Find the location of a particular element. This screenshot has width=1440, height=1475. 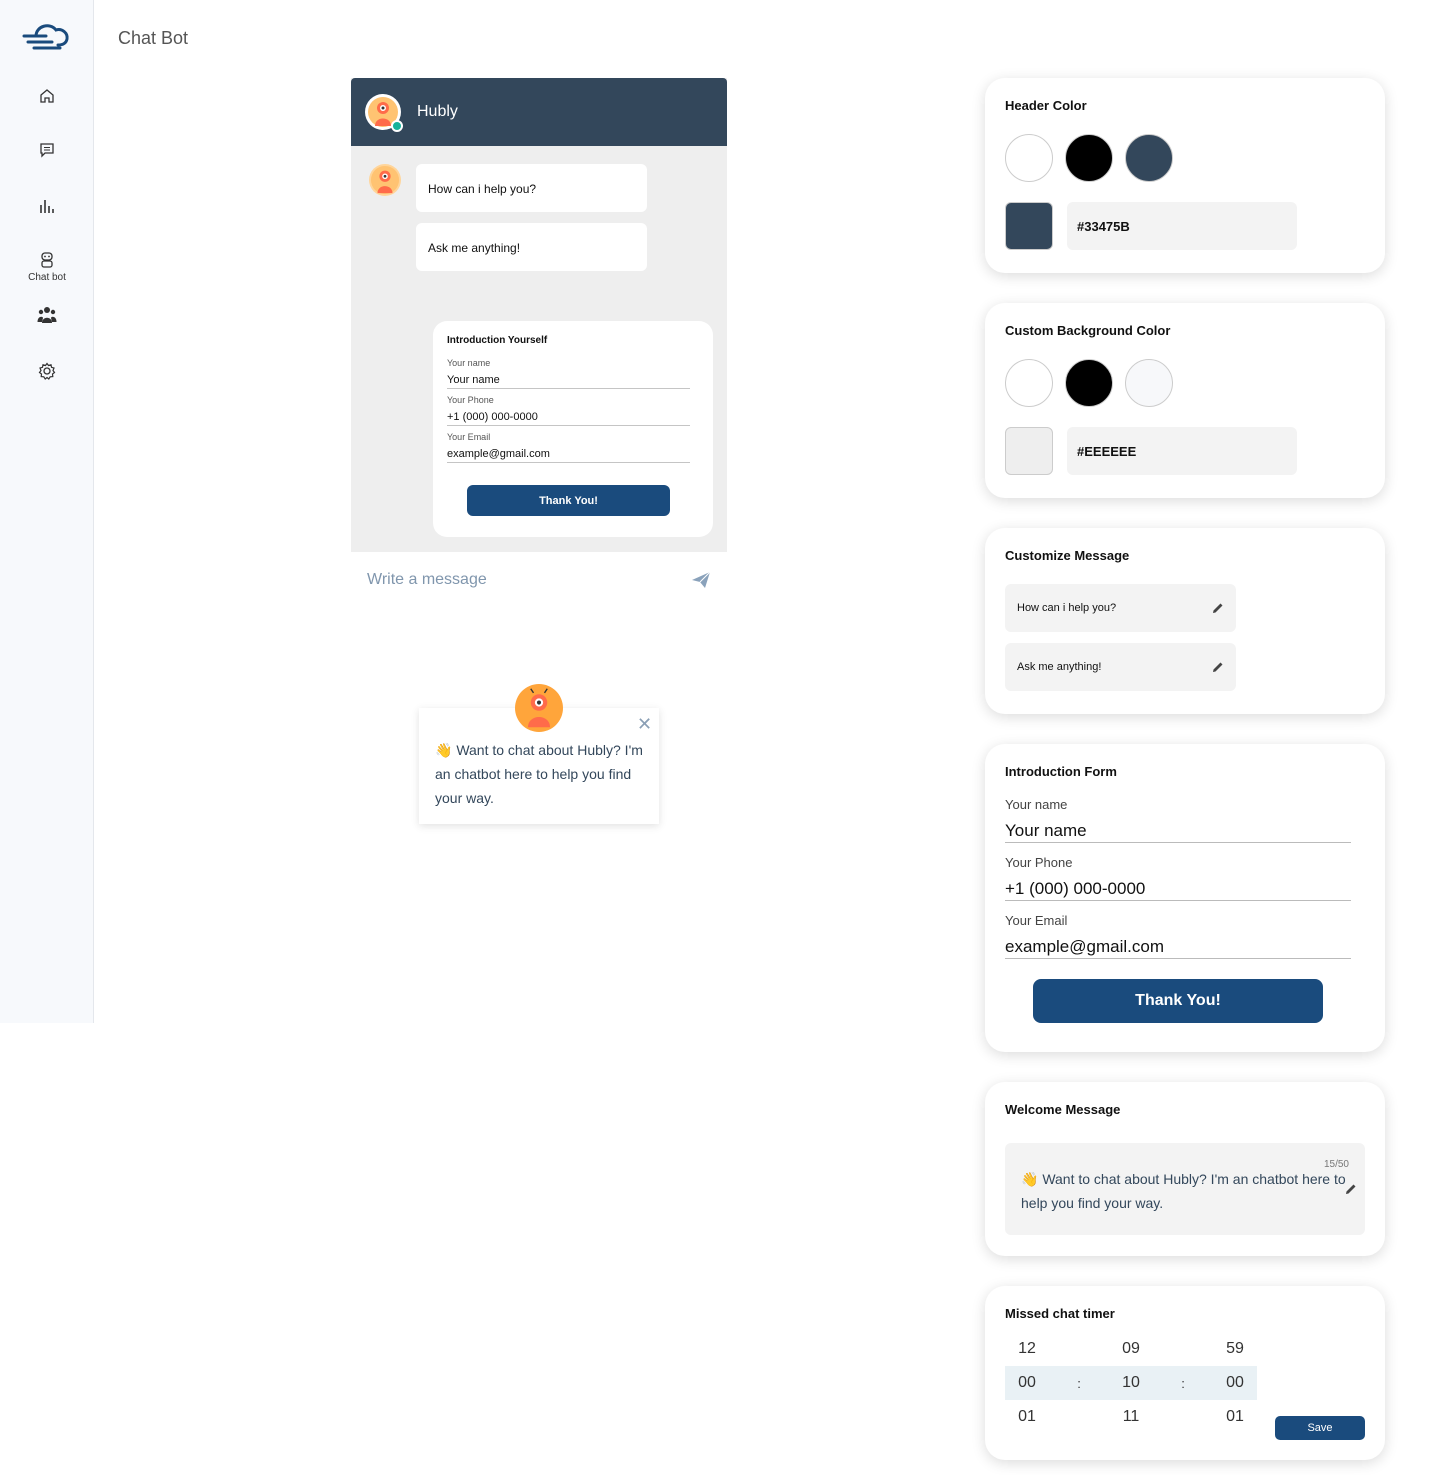

card-title: Customize Message is located at coordinates (1067, 555).